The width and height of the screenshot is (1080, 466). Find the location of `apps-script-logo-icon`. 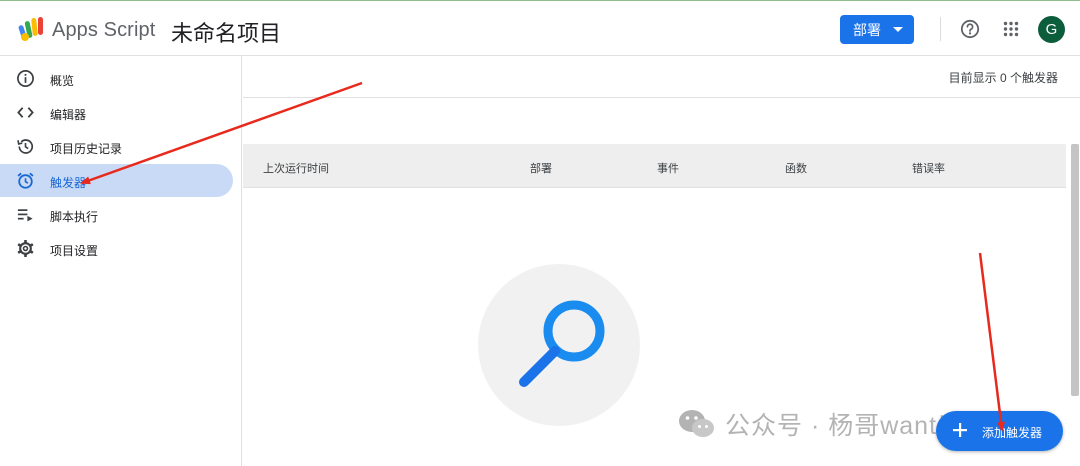

apps-script-logo-icon is located at coordinates (30, 29).